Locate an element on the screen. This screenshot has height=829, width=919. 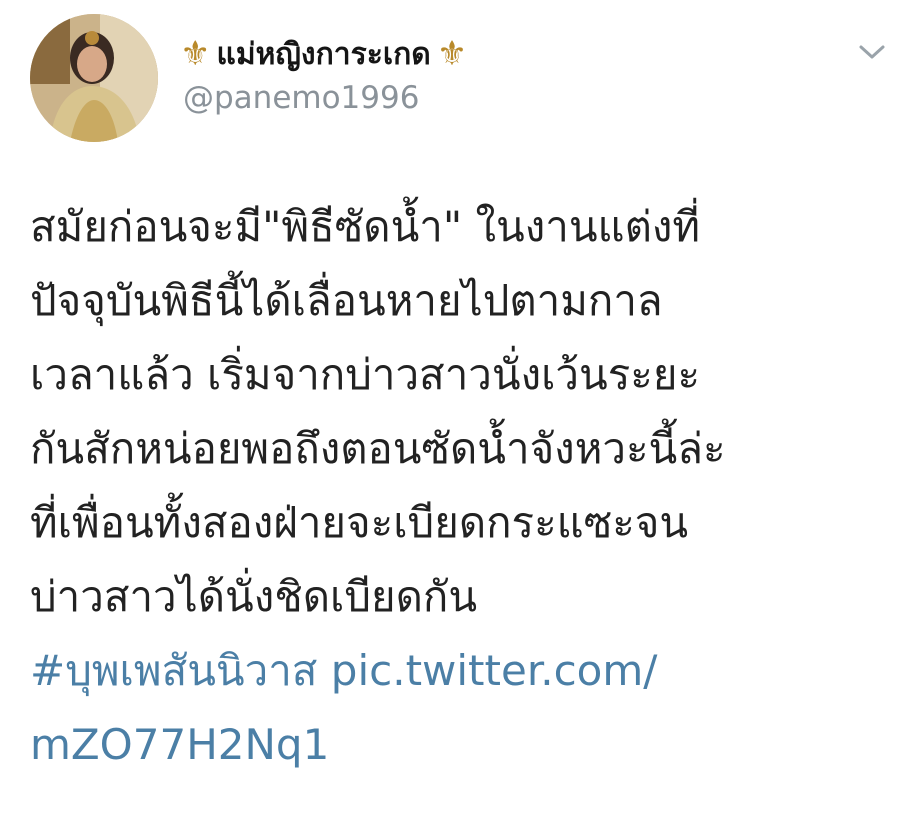
hashtag-link: #บุพเพสันนิวาส is located at coordinates (173, 670).